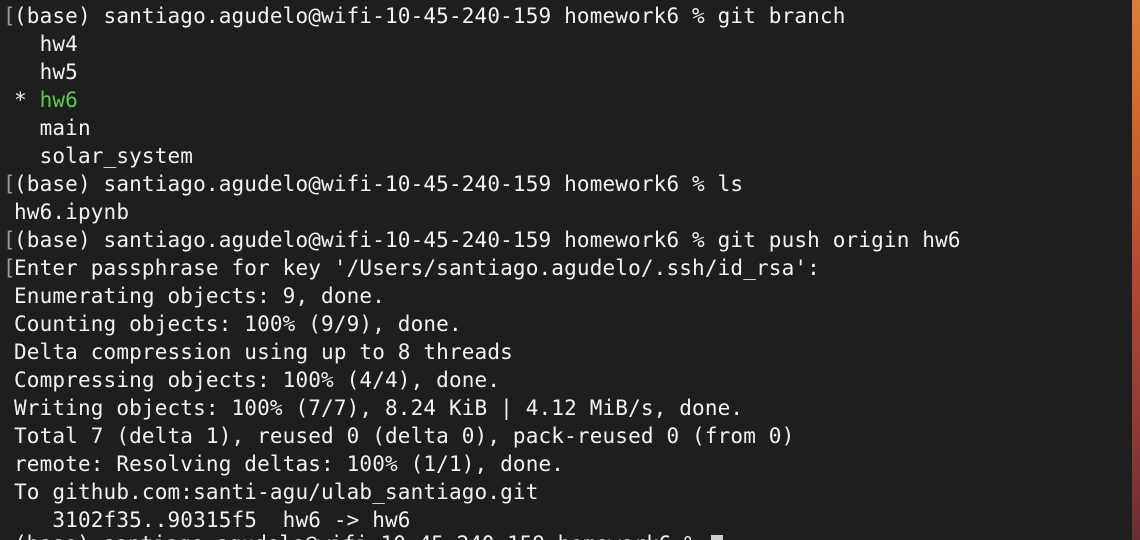  What do you see at coordinates (104, 156) in the screenshot?
I see `output-line: solar_system` at bounding box center [104, 156].